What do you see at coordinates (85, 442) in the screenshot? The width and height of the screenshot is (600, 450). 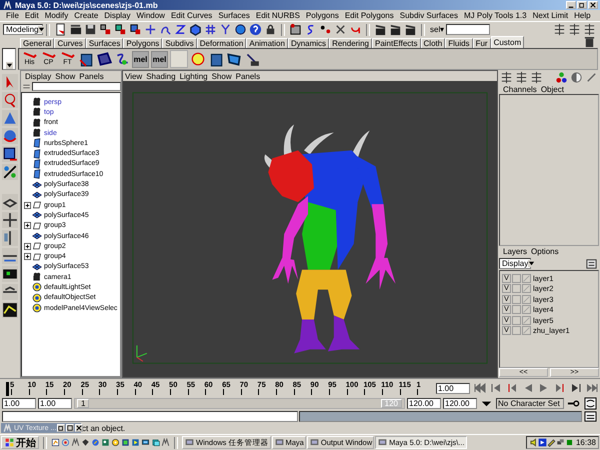 I see `gem-icon` at bounding box center [85, 442].